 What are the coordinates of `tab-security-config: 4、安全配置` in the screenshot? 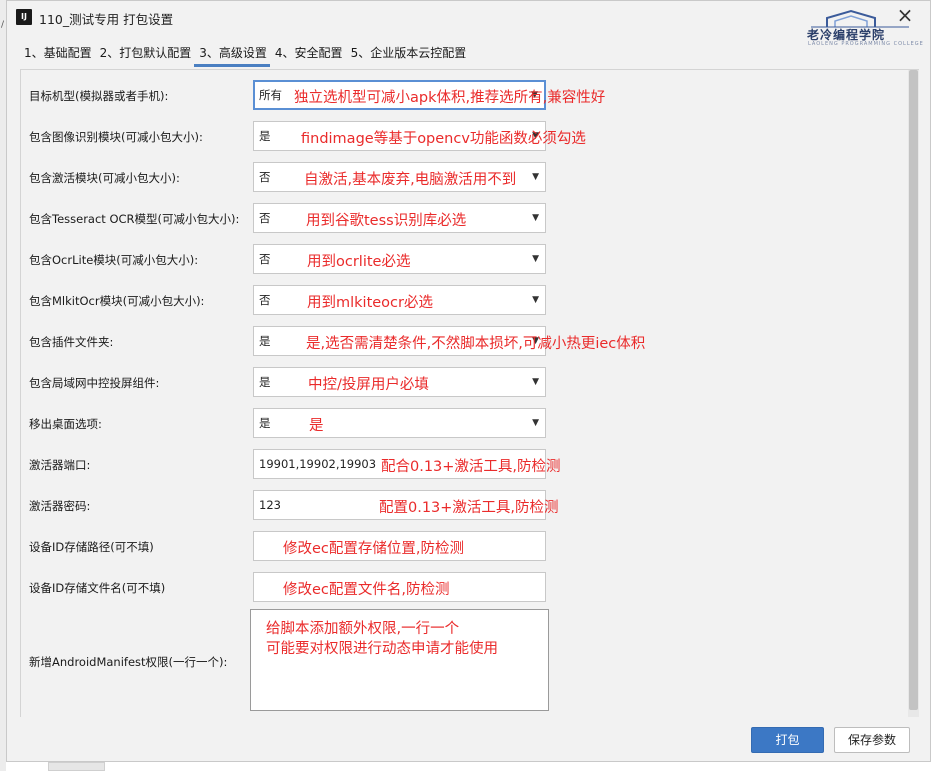 It's located at (308, 52).